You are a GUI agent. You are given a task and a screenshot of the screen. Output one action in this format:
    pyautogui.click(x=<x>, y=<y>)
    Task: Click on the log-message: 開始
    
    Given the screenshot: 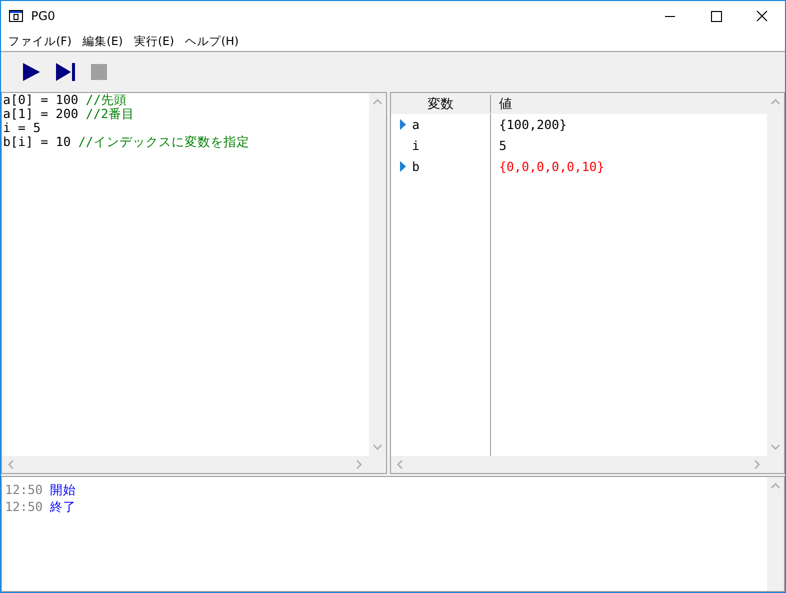 What is the action you would take?
    pyautogui.click(x=63, y=489)
    